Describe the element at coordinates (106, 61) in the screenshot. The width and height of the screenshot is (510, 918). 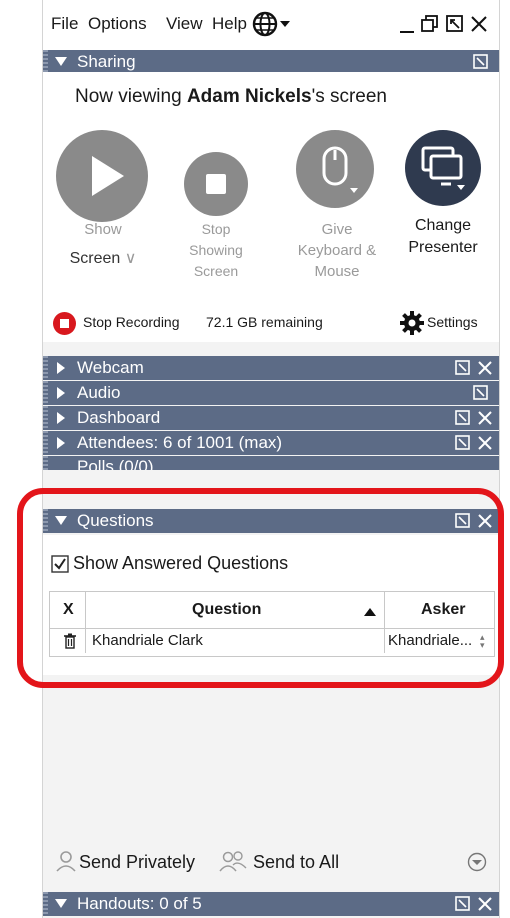
I see `section-title: Sharing` at that location.